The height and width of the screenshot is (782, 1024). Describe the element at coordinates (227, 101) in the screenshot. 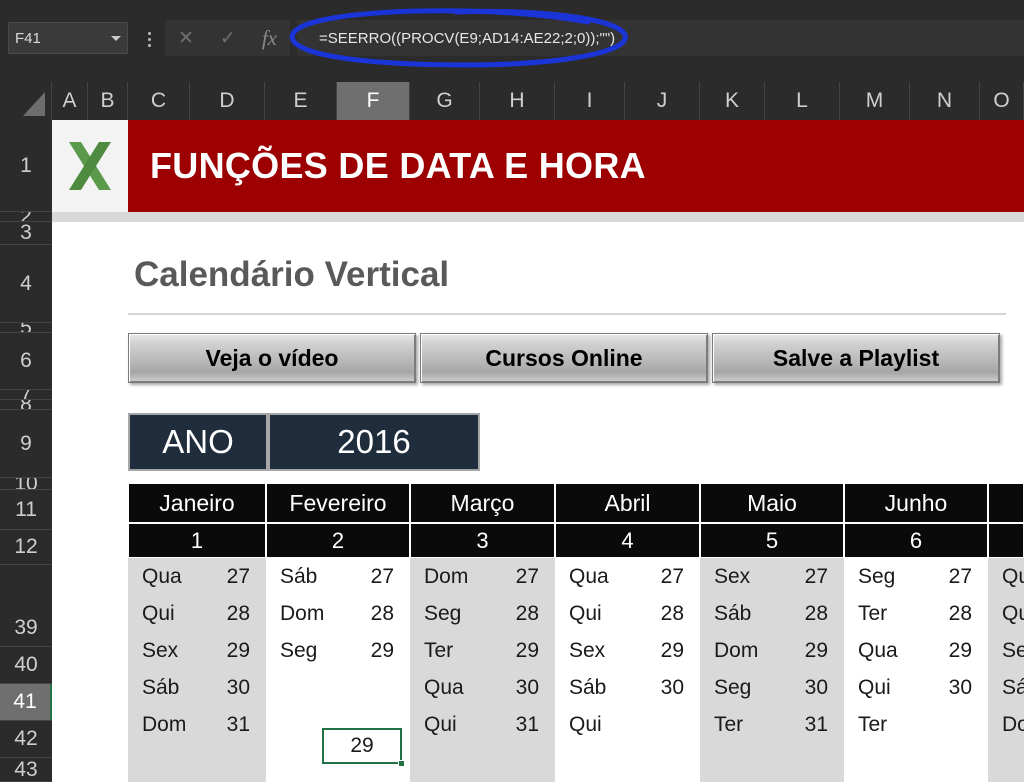

I see `column-header-d: D` at that location.